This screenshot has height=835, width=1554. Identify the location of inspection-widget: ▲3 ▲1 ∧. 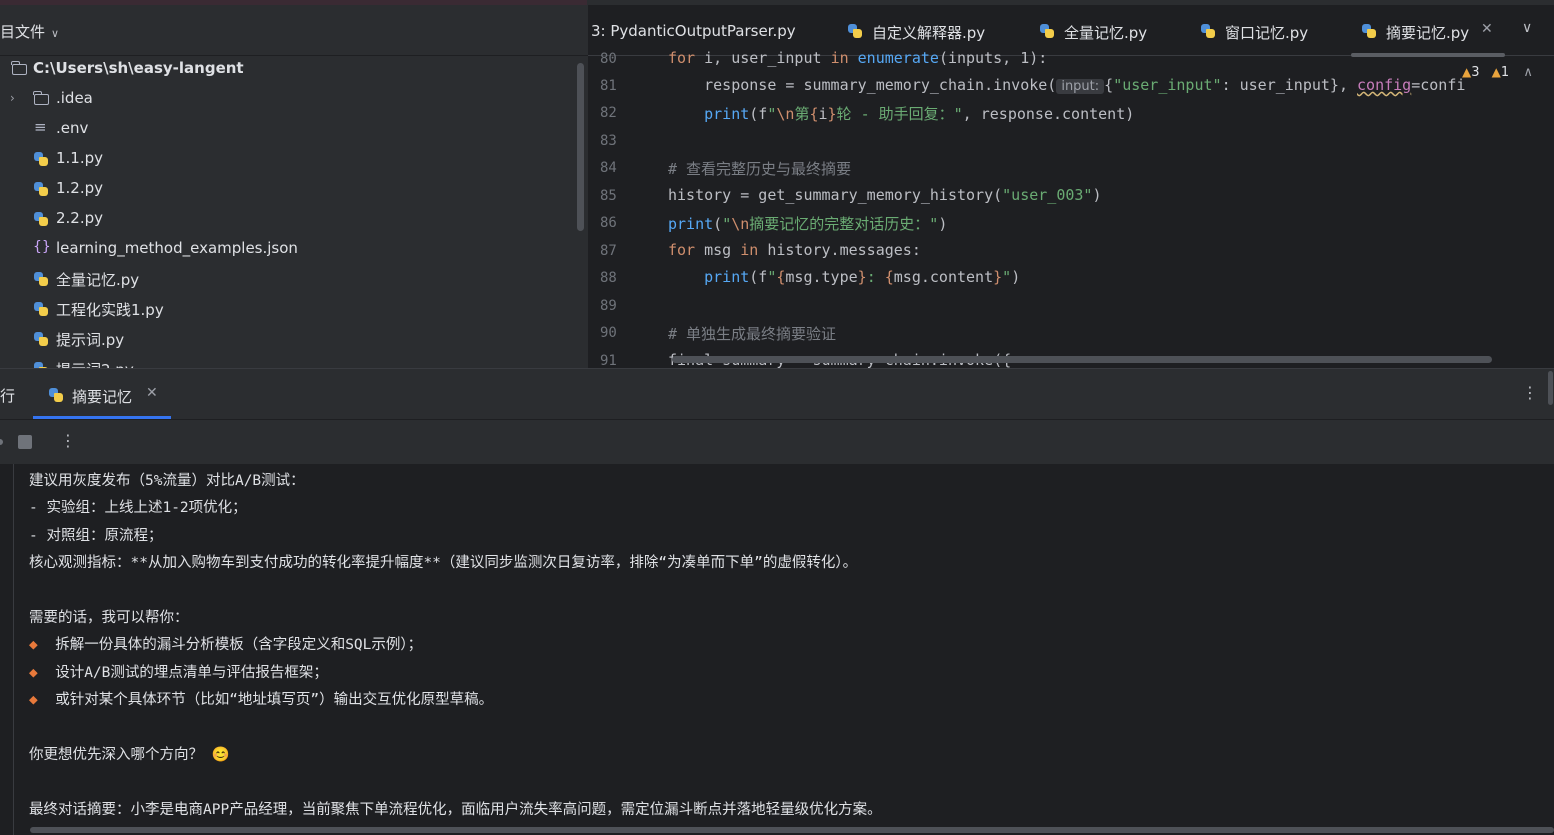
(1497, 72).